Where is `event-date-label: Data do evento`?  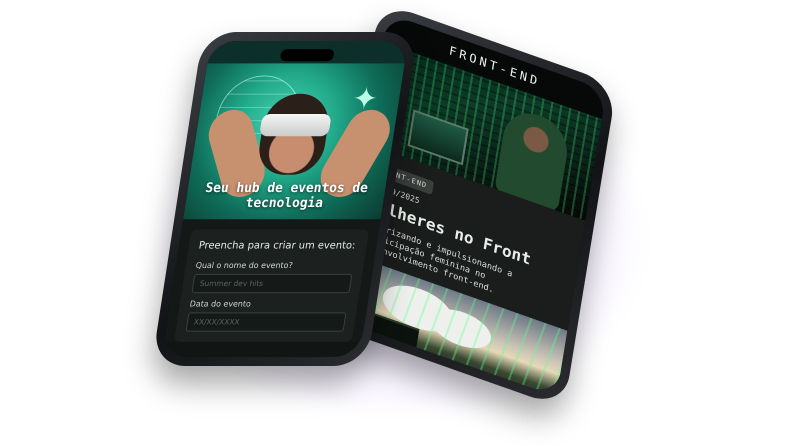 event-date-label: Data do evento is located at coordinates (220, 304).